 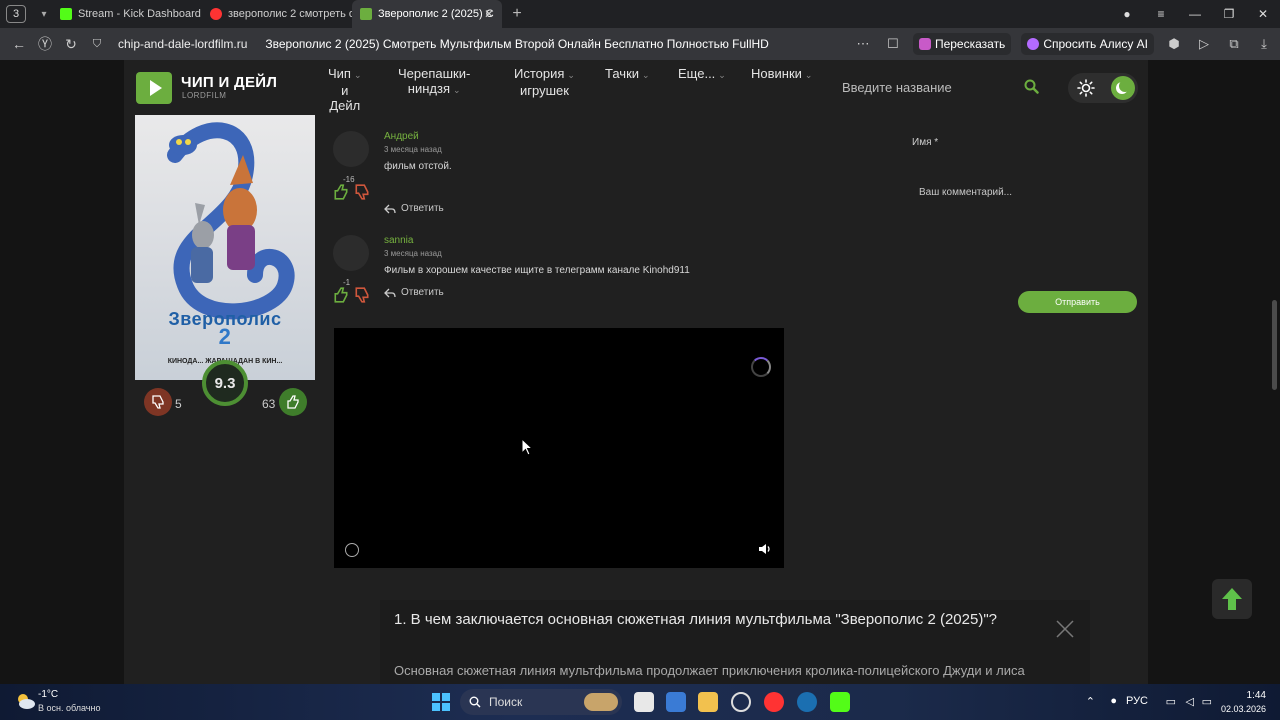 What do you see at coordinates (765, 549) in the screenshot?
I see `volume-icon` at bounding box center [765, 549].